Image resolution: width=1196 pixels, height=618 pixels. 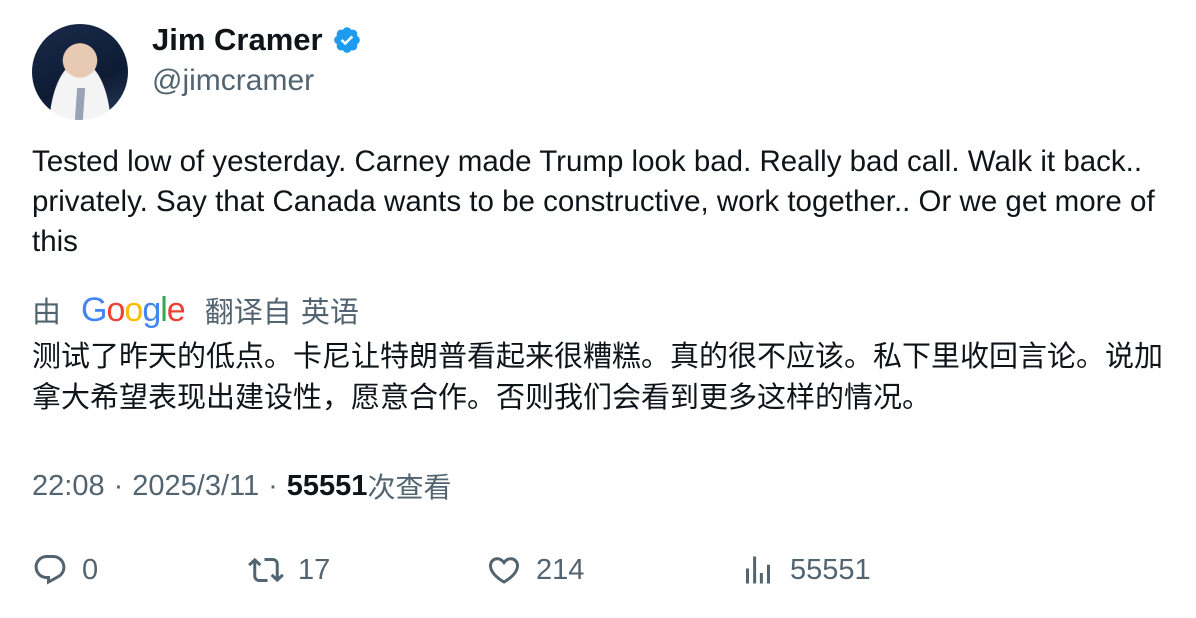 What do you see at coordinates (80, 72) in the screenshot?
I see `avatar` at bounding box center [80, 72].